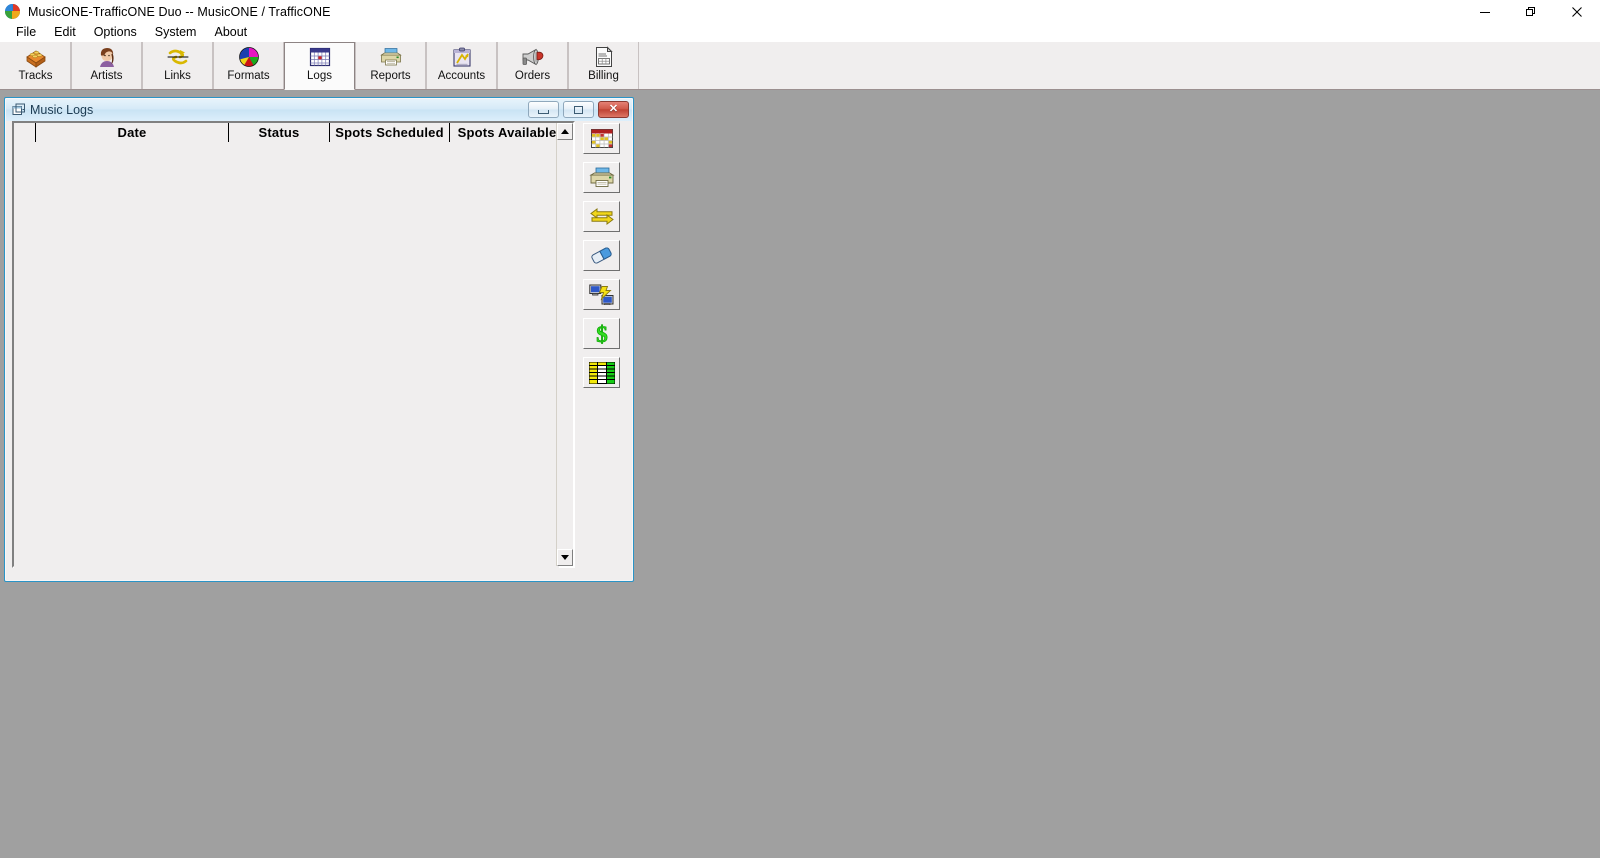 This screenshot has height=858, width=1600. I want to click on toolbar-button-billing: Billing, so click(603, 65).